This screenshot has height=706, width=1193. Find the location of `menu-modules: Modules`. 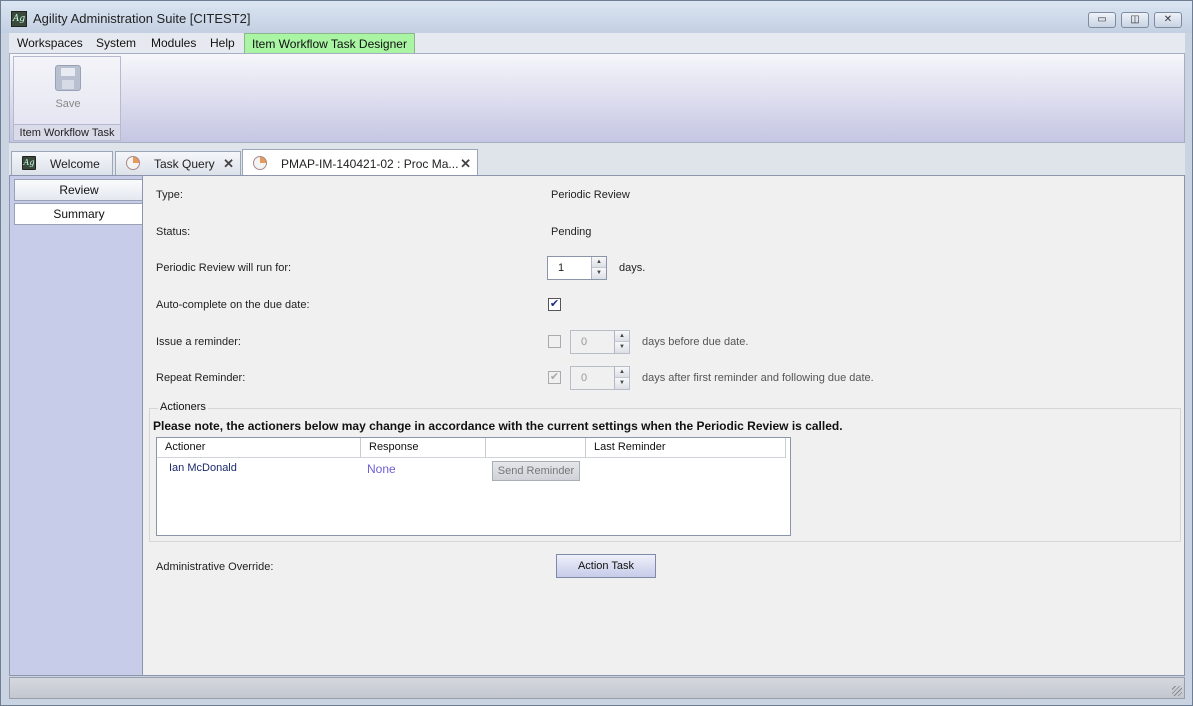

menu-modules: Modules is located at coordinates (173, 43).